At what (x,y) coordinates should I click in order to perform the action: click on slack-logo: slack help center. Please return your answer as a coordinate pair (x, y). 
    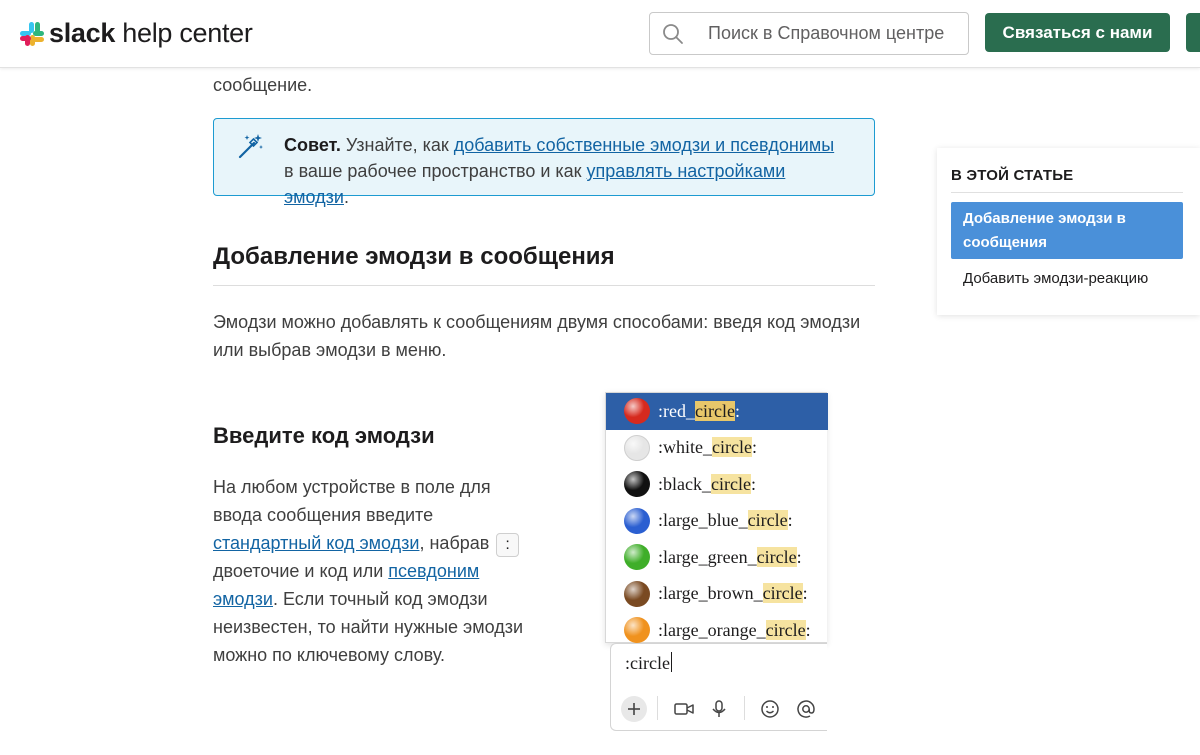
    Looking at the image, I should click on (136, 33).